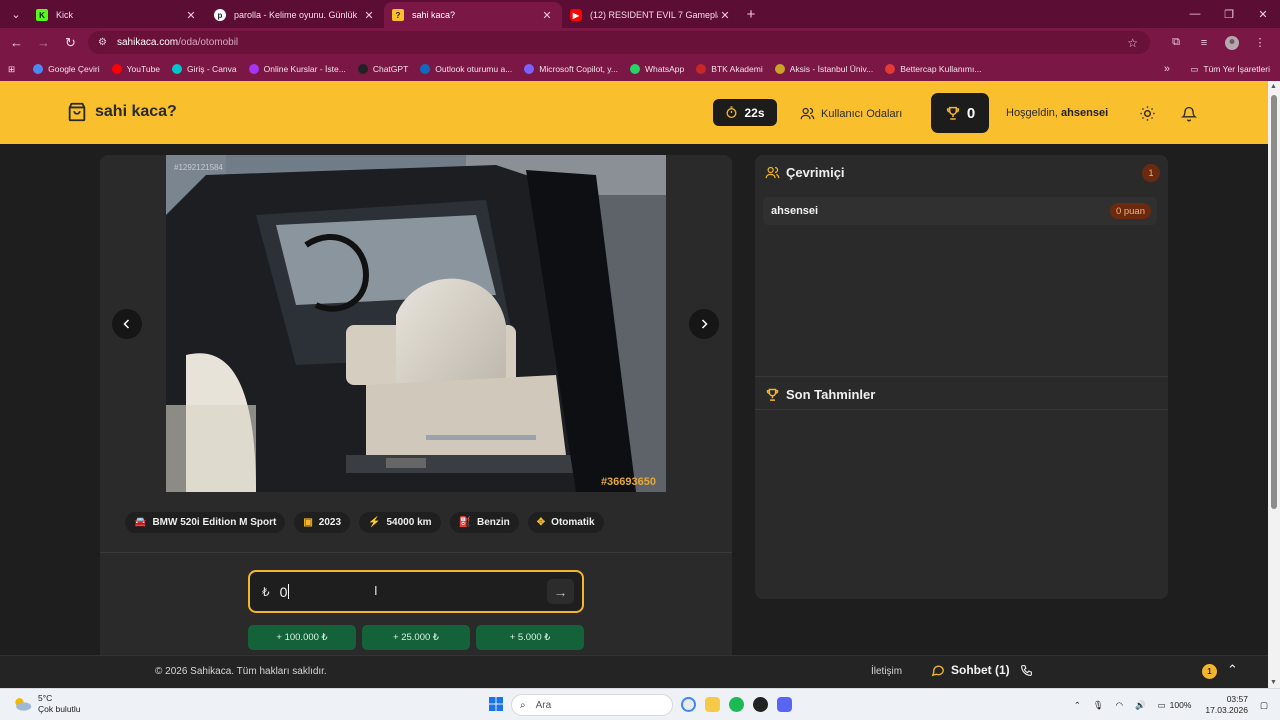  Describe the element at coordinates (382, 69) in the screenshot. I see `bookmark-item: ChatGPT` at that location.